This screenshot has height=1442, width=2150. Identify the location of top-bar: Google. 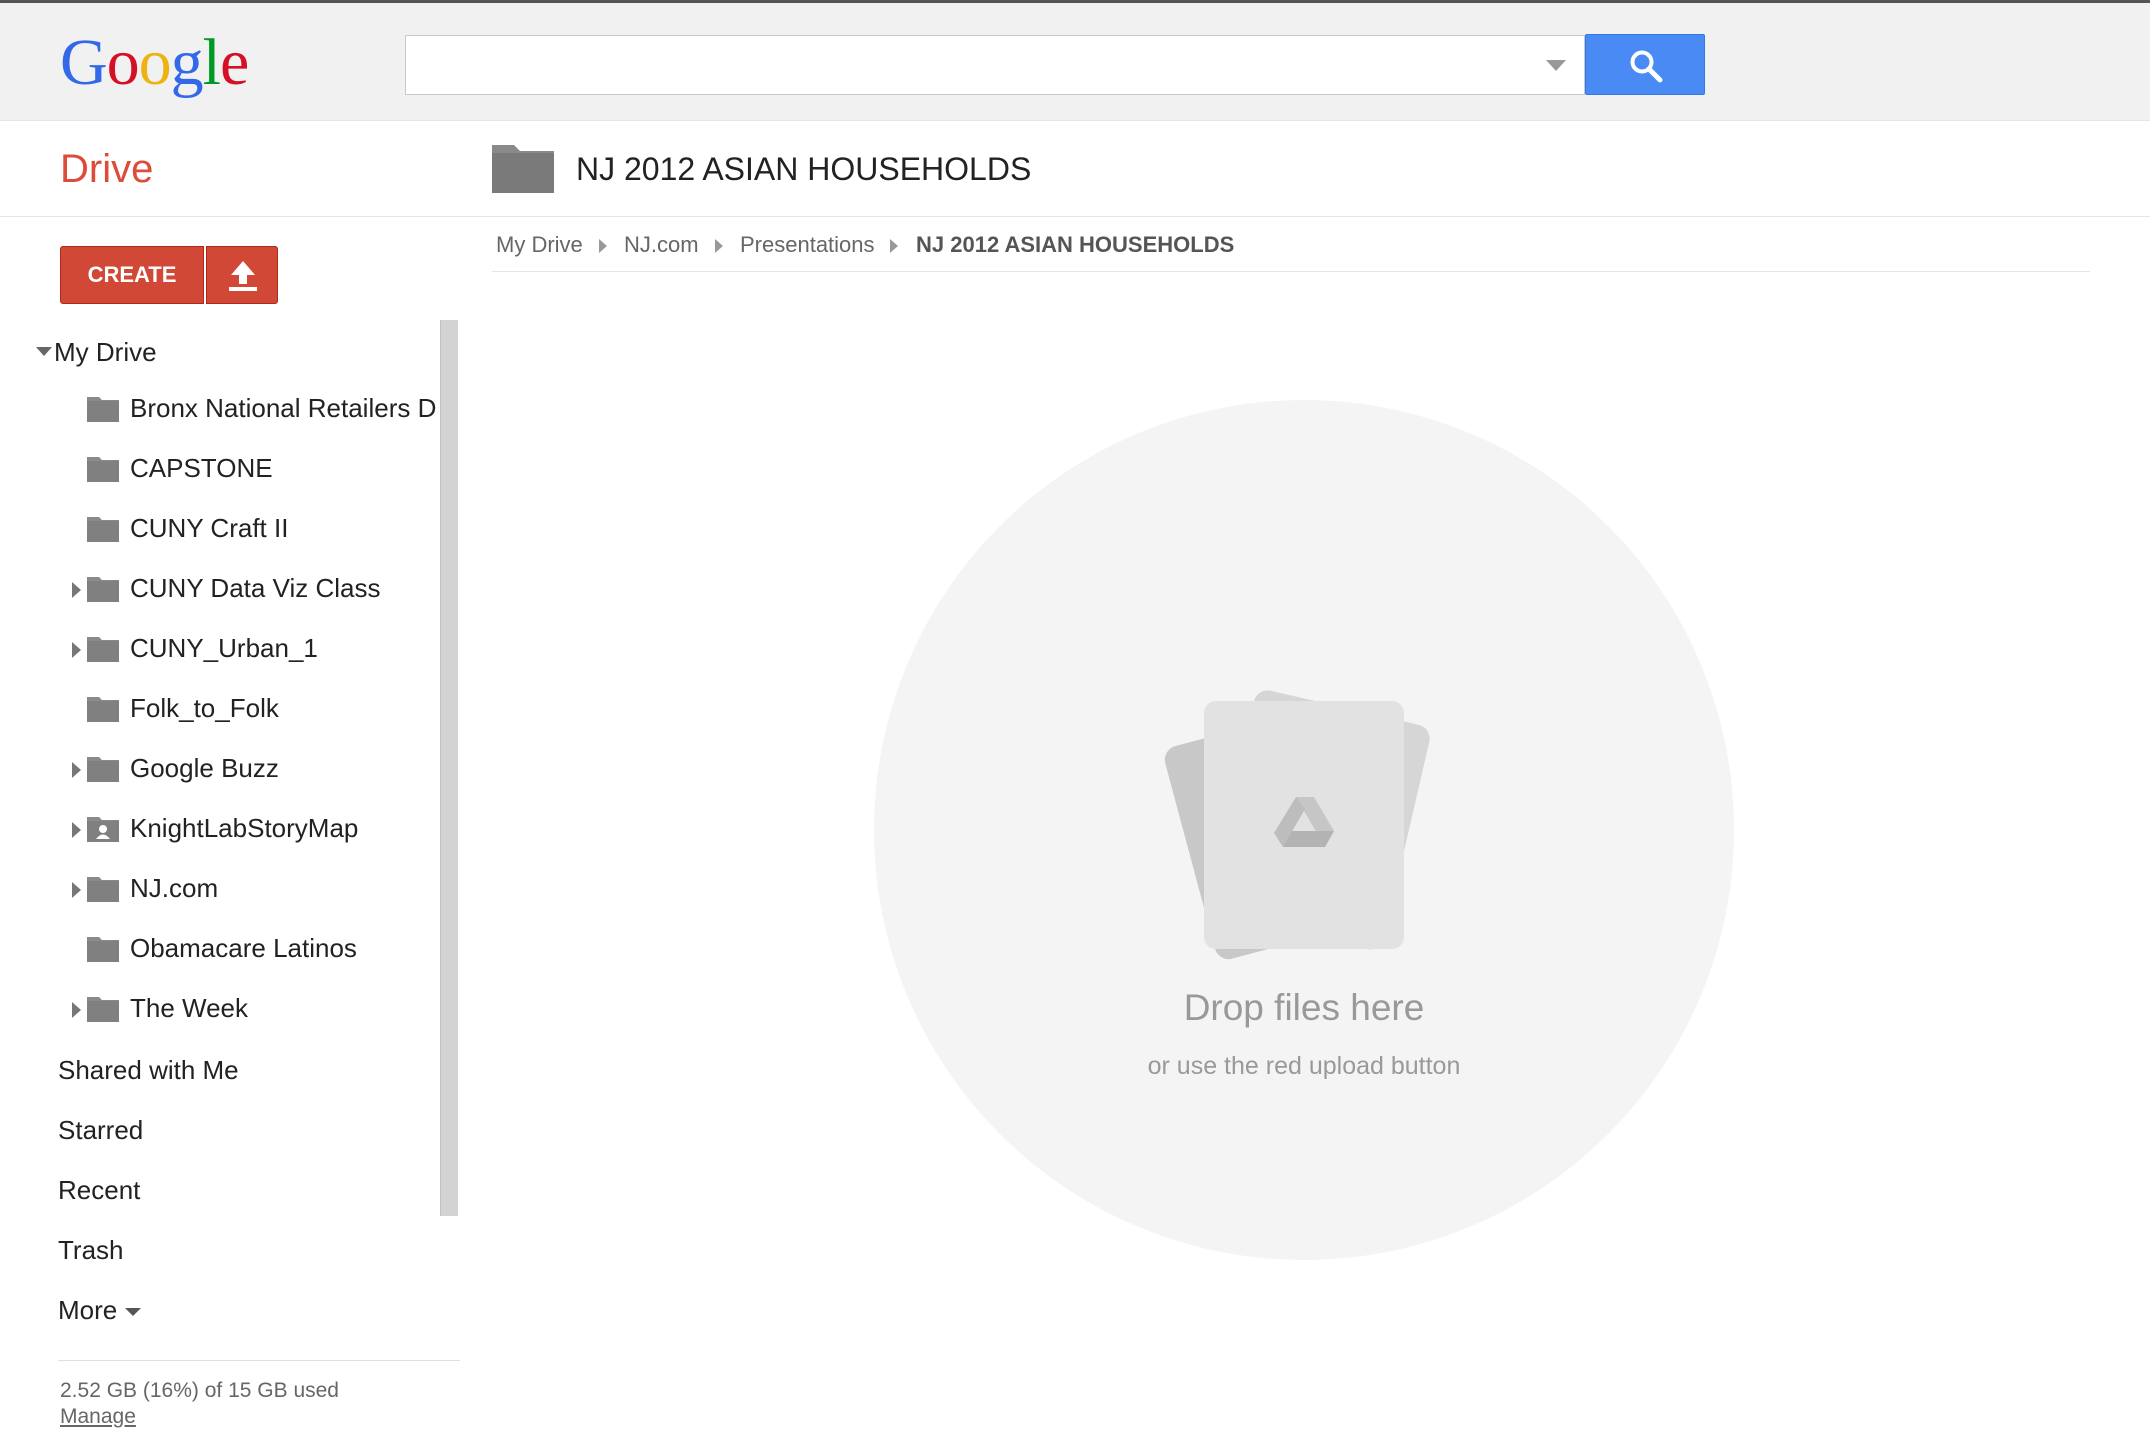
(1075, 60).